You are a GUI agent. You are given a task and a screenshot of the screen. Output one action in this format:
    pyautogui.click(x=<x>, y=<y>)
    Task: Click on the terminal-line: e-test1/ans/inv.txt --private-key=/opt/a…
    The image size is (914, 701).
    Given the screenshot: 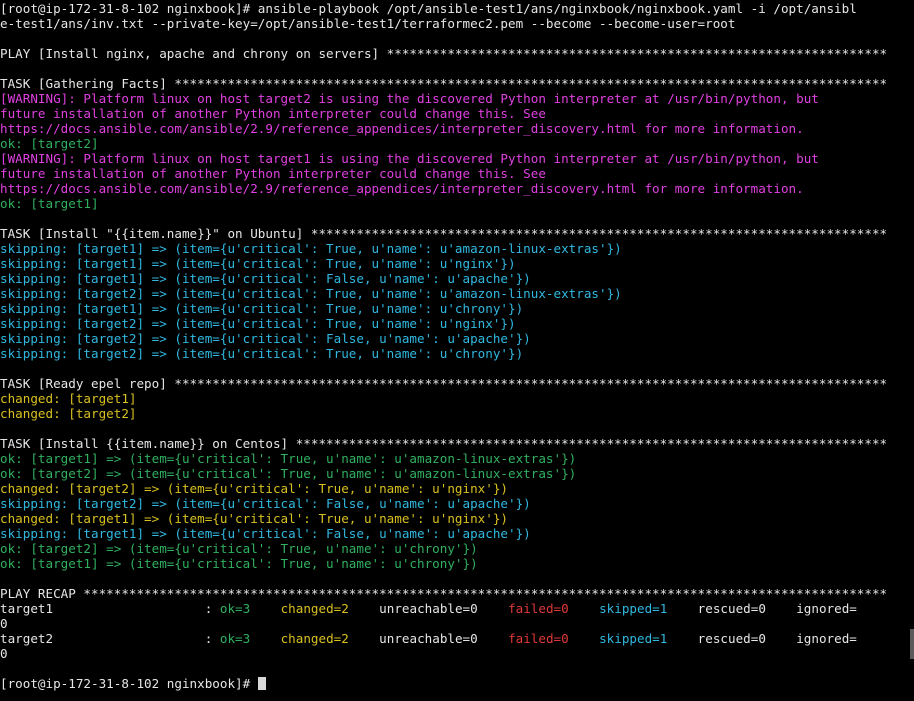 What is the action you would take?
    pyautogui.click(x=457, y=23)
    